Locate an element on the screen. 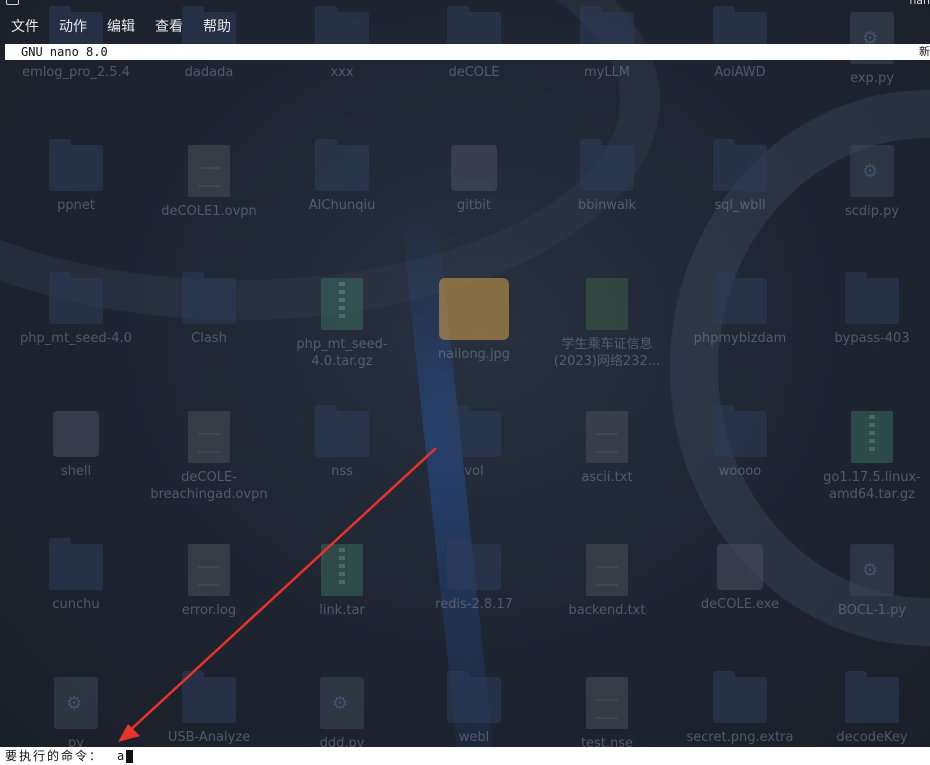 This screenshot has height=765, width=930. annotation-arrow is located at coordinates (277, 594).